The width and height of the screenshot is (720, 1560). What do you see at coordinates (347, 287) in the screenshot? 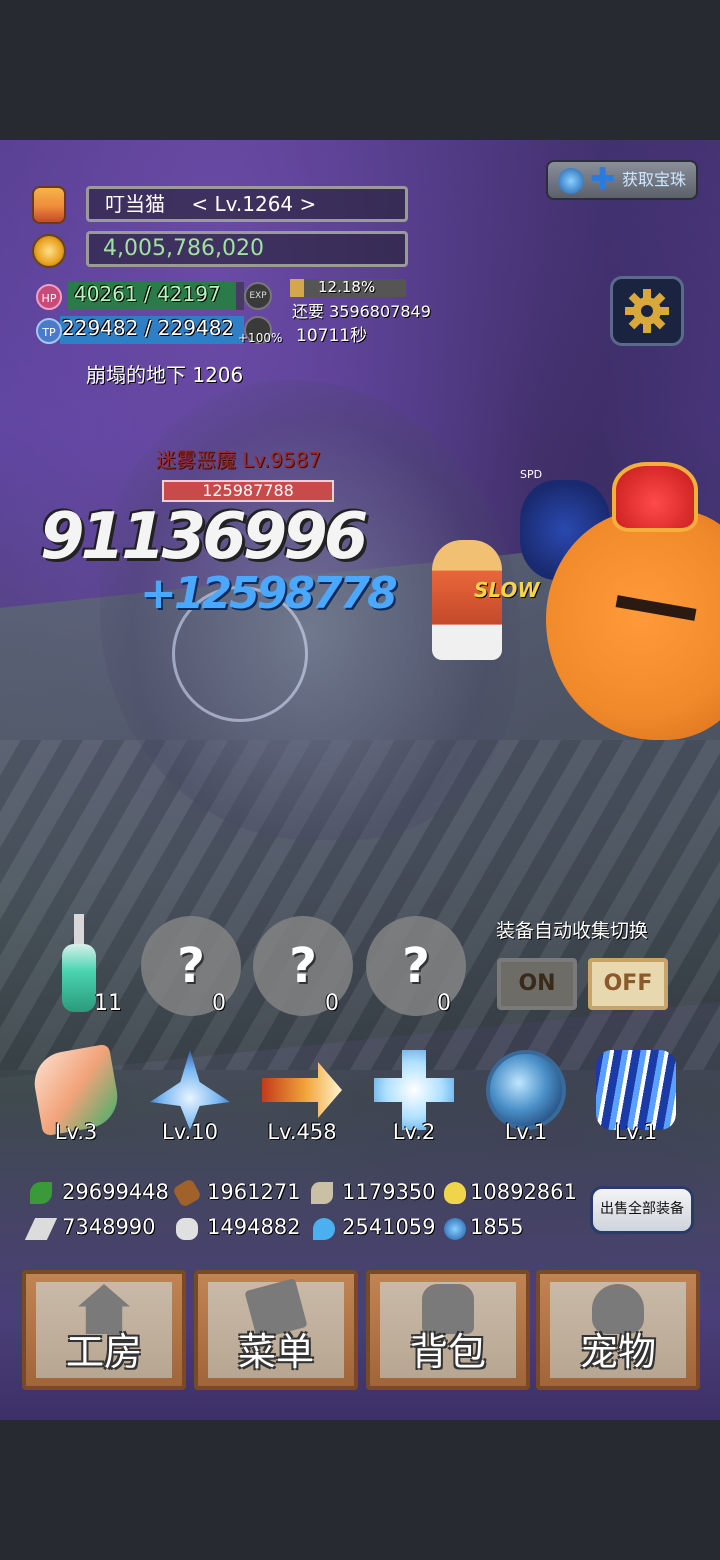
I see `exp-percent: 12.18%` at bounding box center [347, 287].